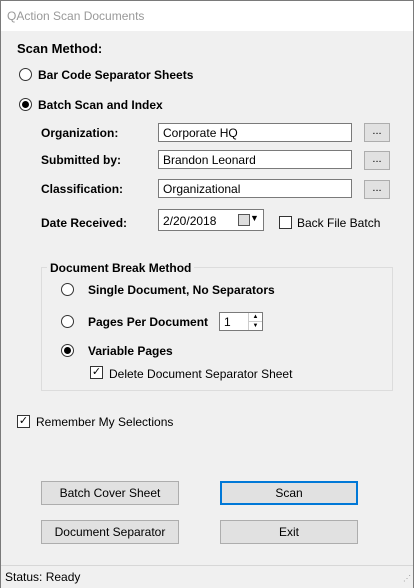 The image size is (414, 588). What do you see at coordinates (81, 160) in the screenshot?
I see `submitted-by-label: Submitted by:` at bounding box center [81, 160].